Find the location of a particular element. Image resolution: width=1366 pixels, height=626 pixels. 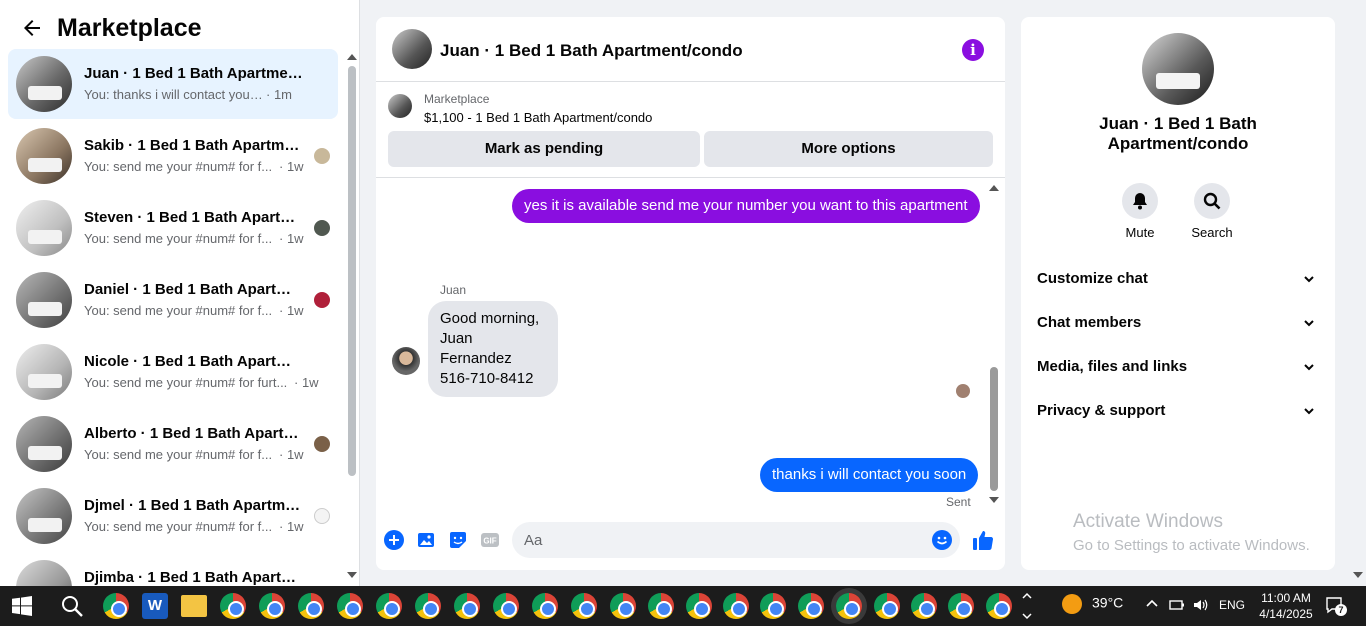

marketplace-label: Marketplace is located at coordinates (457, 99).